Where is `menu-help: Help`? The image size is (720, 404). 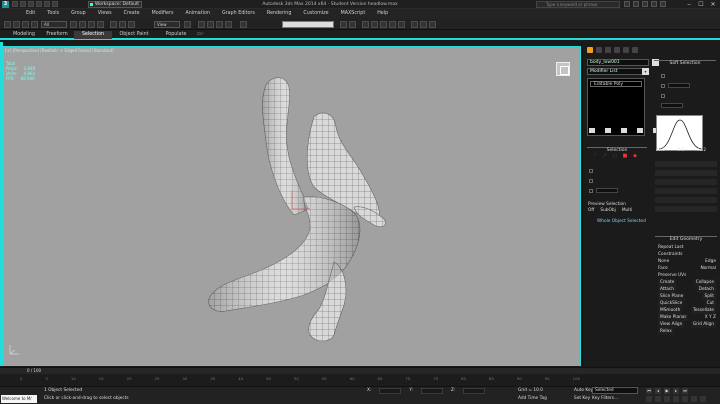 menu-help: Help is located at coordinates (382, 14).